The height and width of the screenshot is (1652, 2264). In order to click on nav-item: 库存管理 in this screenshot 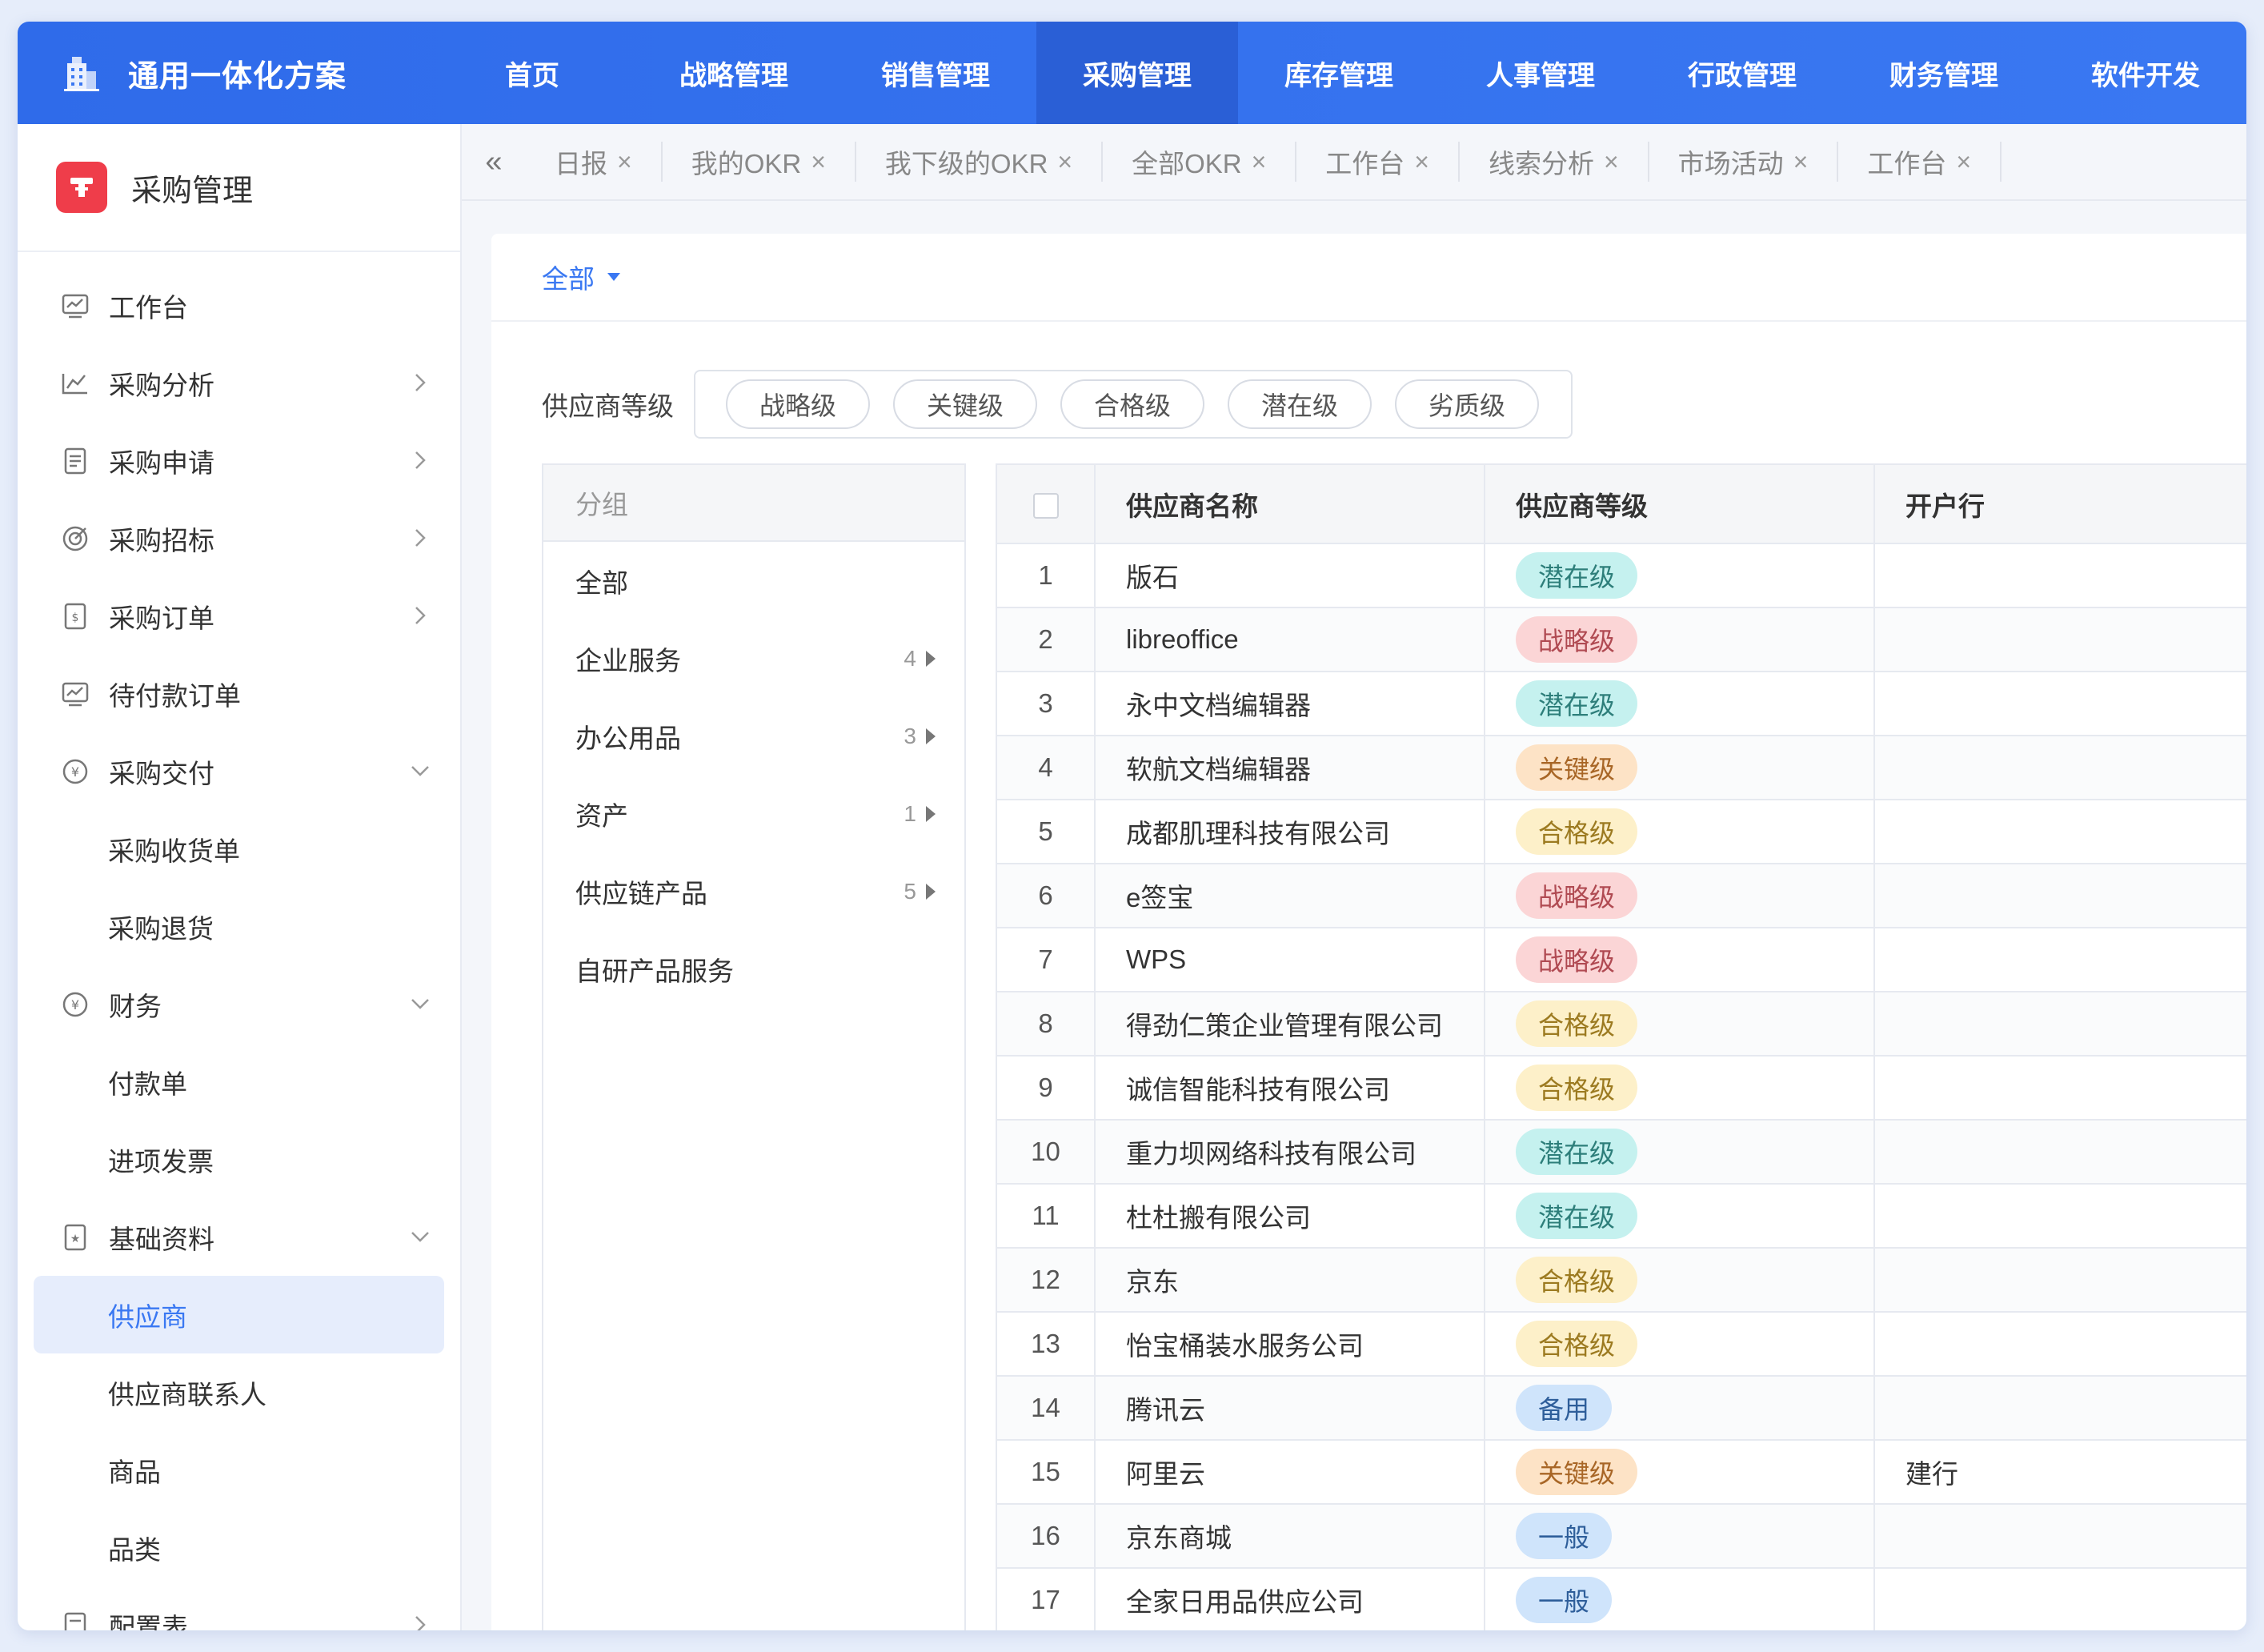, I will do `click(1339, 73)`.